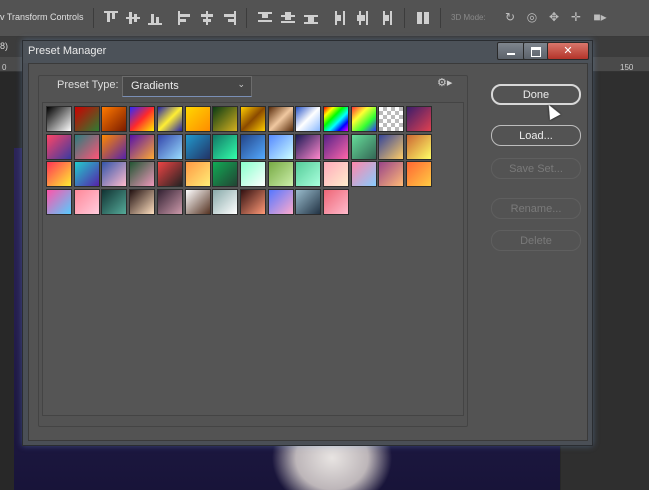 This screenshot has width=649, height=490. Describe the element at coordinates (532, 17) in the screenshot. I see `3d-roll-icon: ◎` at that location.